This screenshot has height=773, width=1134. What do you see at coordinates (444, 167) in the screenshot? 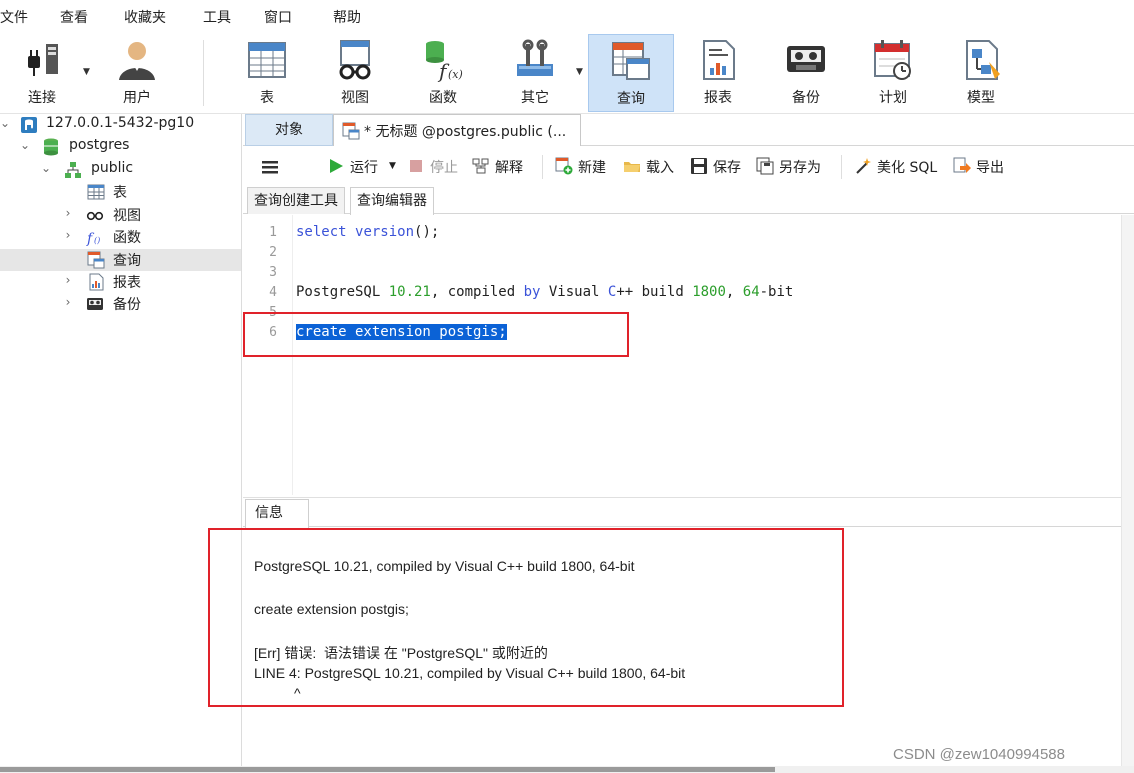
I see `stop-button: 停止` at bounding box center [444, 167].